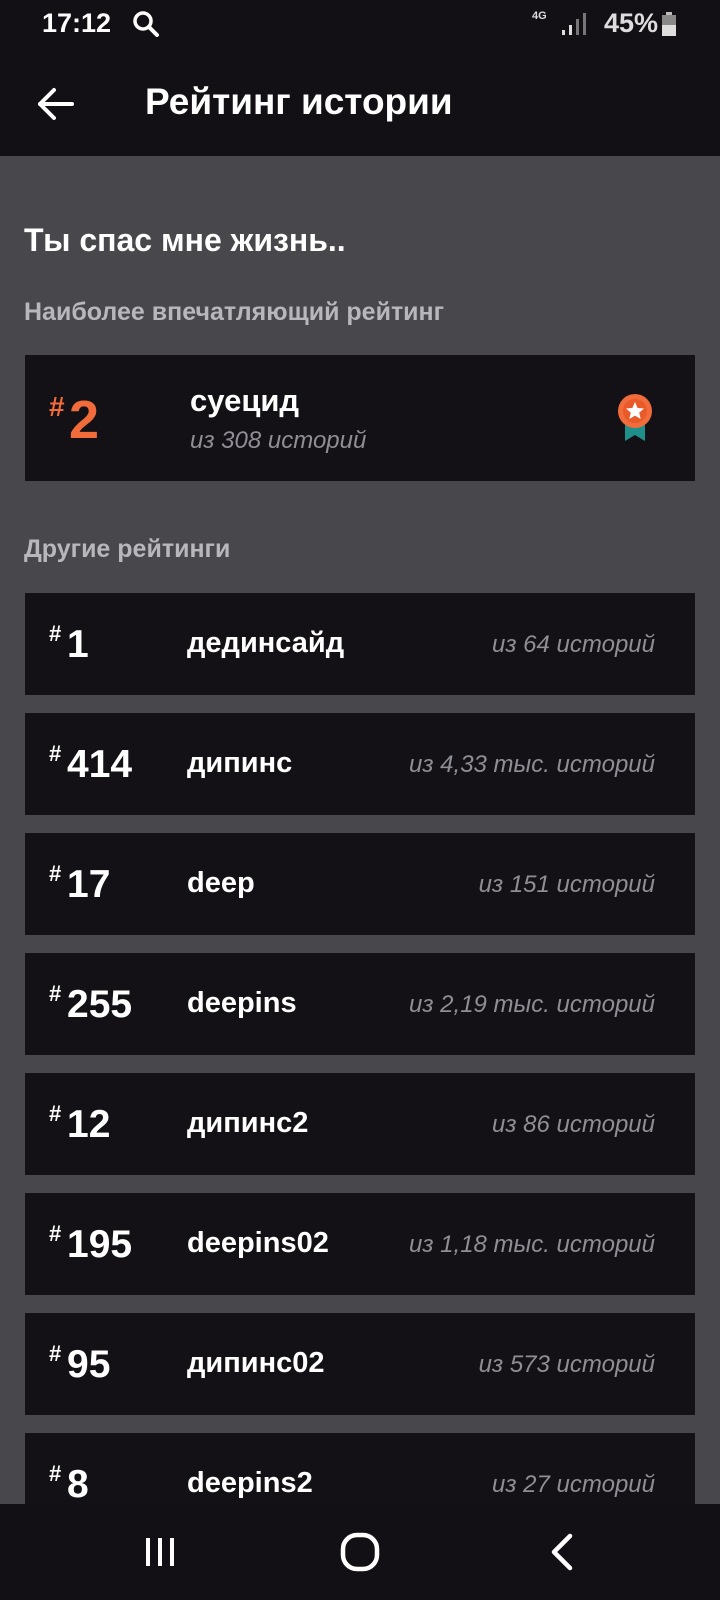 The height and width of the screenshot is (1600, 720). I want to click on rank-row: # 195 deepins02 из 1,18 тыс. историй, so click(360, 1244).